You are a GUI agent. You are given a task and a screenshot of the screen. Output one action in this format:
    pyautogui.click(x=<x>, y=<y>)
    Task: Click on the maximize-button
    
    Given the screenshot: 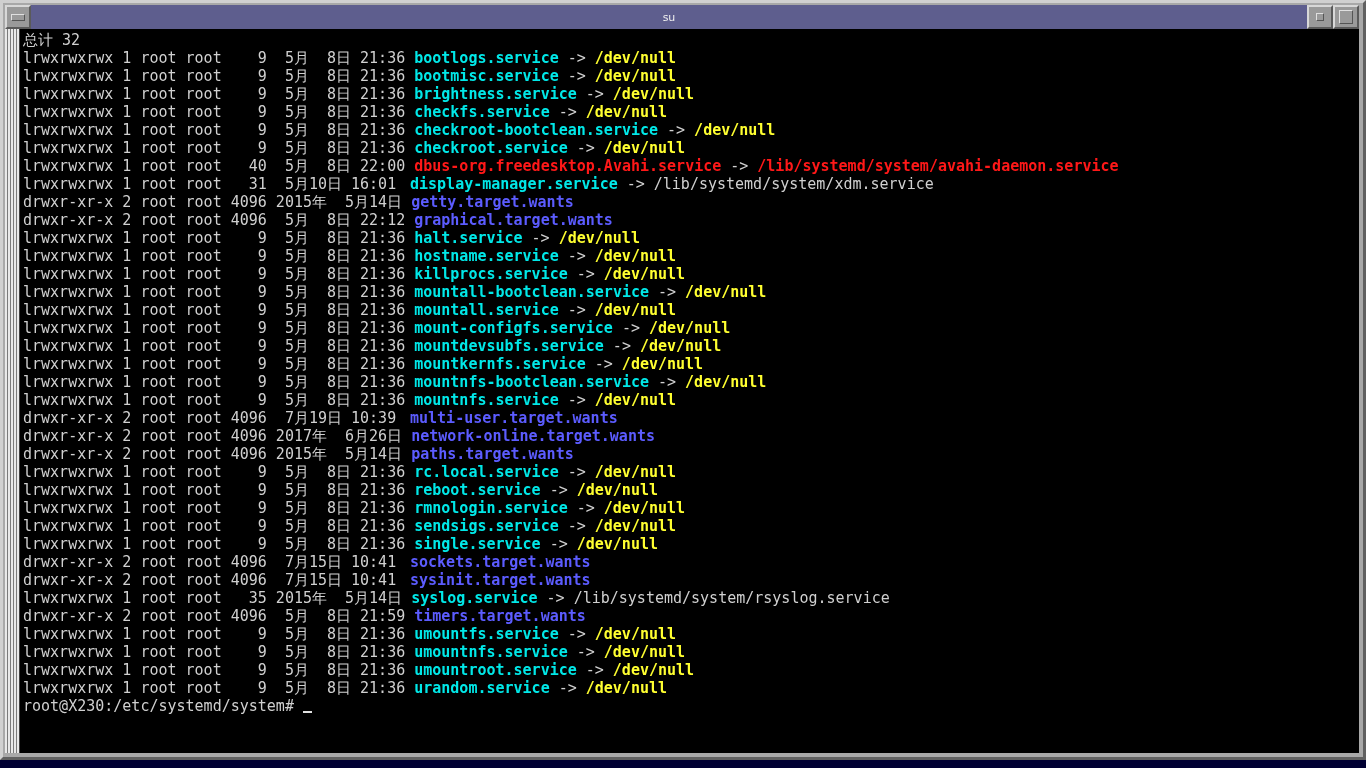 What is the action you would take?
    pyautogui.click(x=1346, y=17)
    